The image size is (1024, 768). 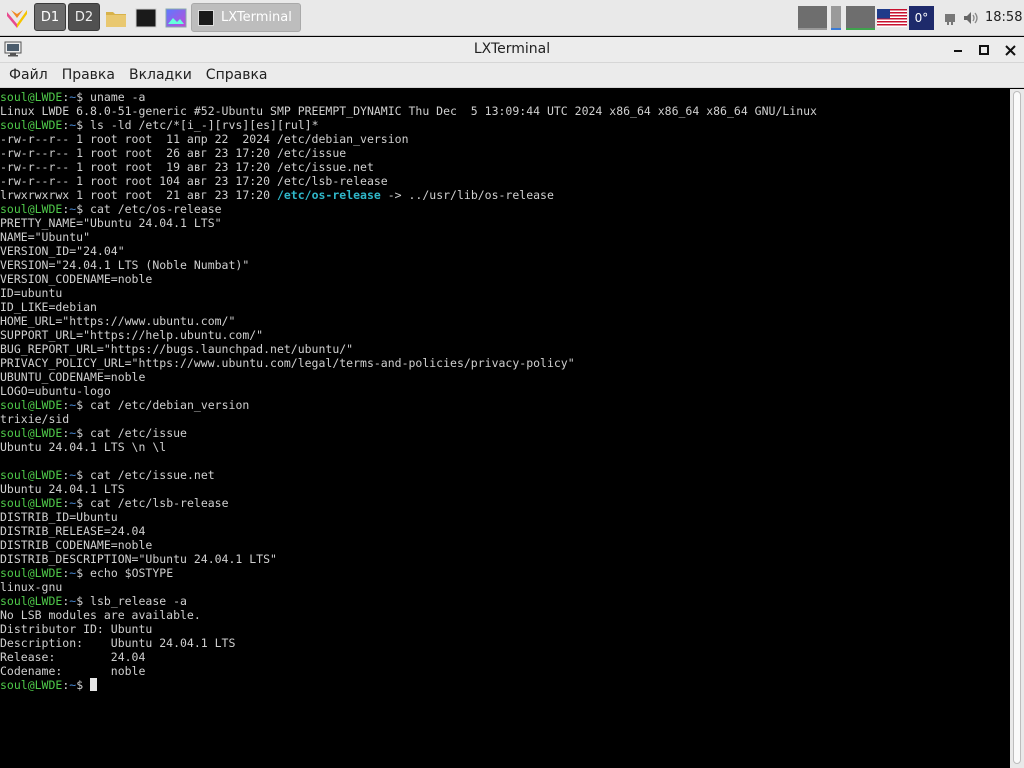 What do you see at coordinates (505, 615) in the screenshot?
I see `output-line: No LSB modules are available.` at bounding box center [505, 615].